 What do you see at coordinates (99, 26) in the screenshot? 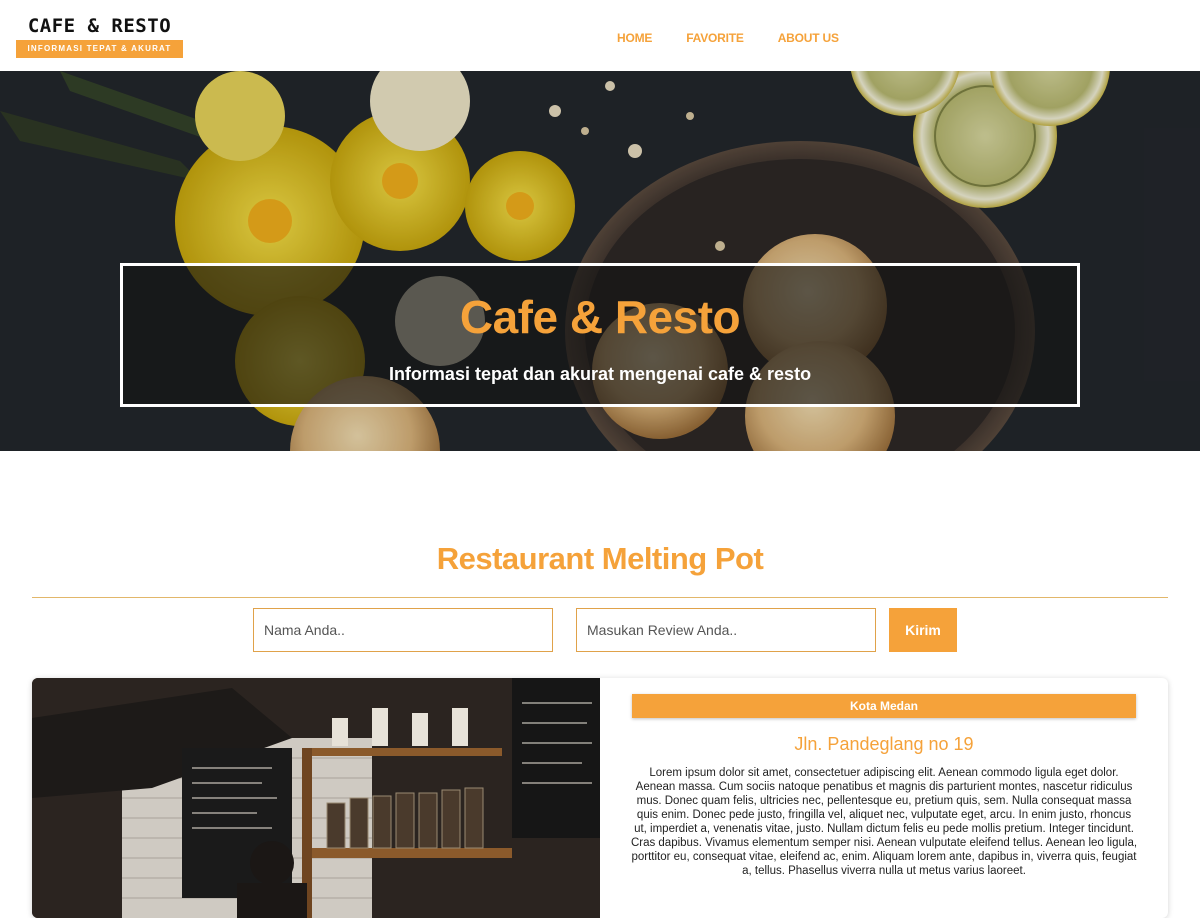
I see `logo-title: CAFE & RESTO` at bounding box center [99, 26].